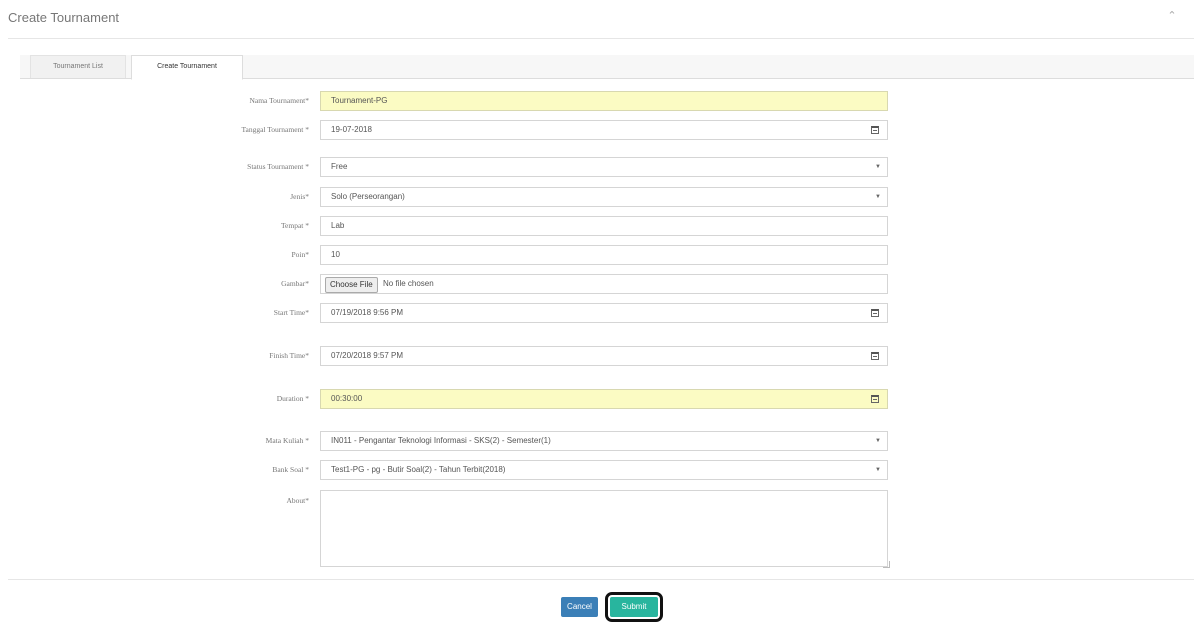 The width and height of the screenshot is (1203, 624). Describe the element at coordinates (367, 355) in the screenshot. I see `finish-time-value: 07/20/2018 9:57 PM` at that location.